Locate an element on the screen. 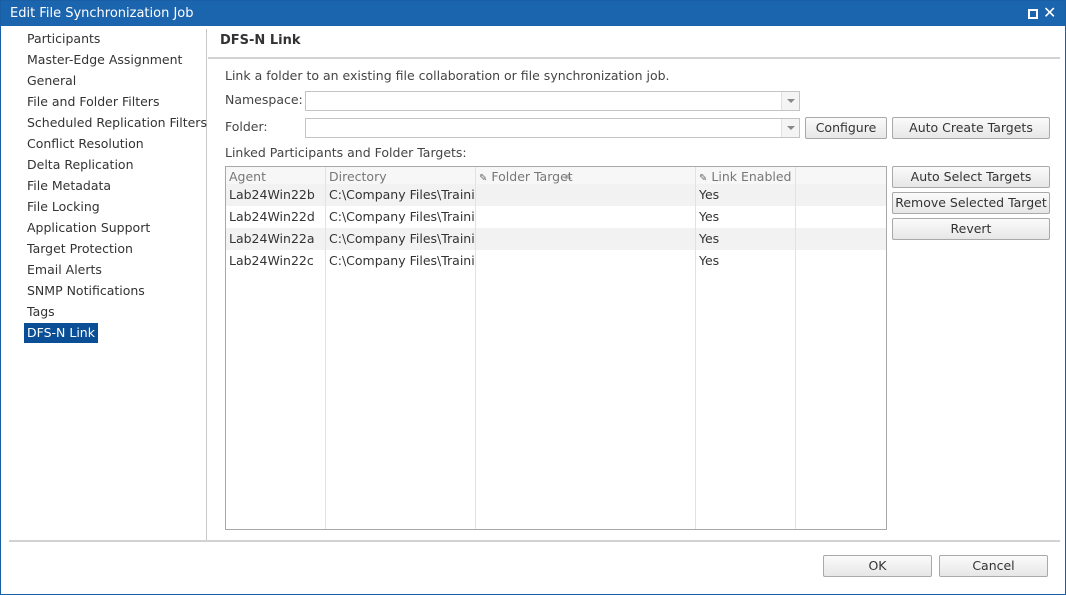 The image size is (1066, 595). sidebar-item-file-and-folder-filters: File and Folder Filters is located at coordinates (93, 102).